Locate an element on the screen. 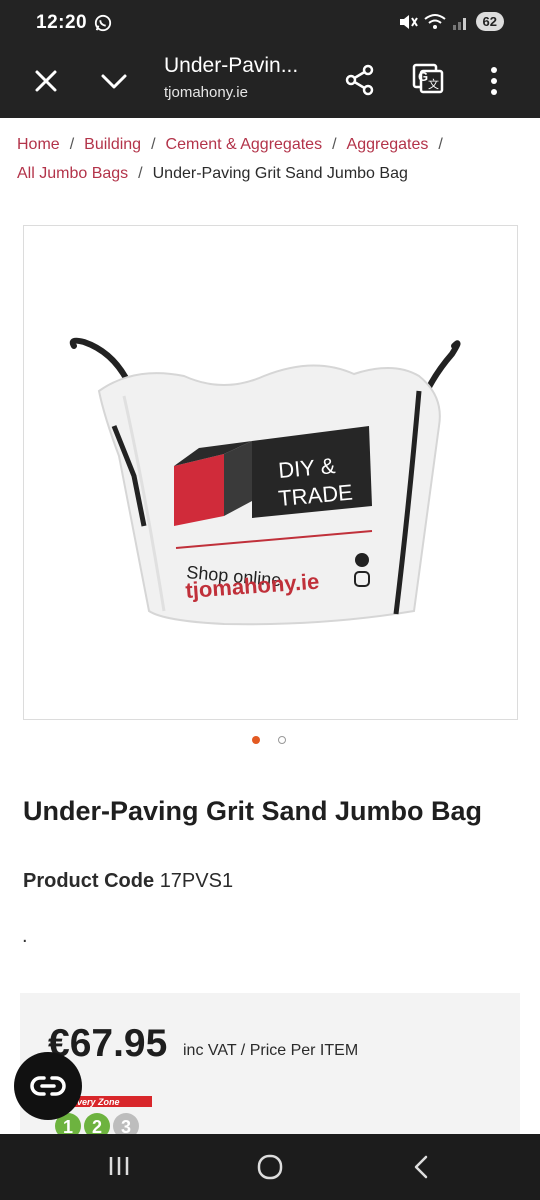 The height and width of the screenshot is (1200, 540). chat-button is located at coordinates (48, 1086).